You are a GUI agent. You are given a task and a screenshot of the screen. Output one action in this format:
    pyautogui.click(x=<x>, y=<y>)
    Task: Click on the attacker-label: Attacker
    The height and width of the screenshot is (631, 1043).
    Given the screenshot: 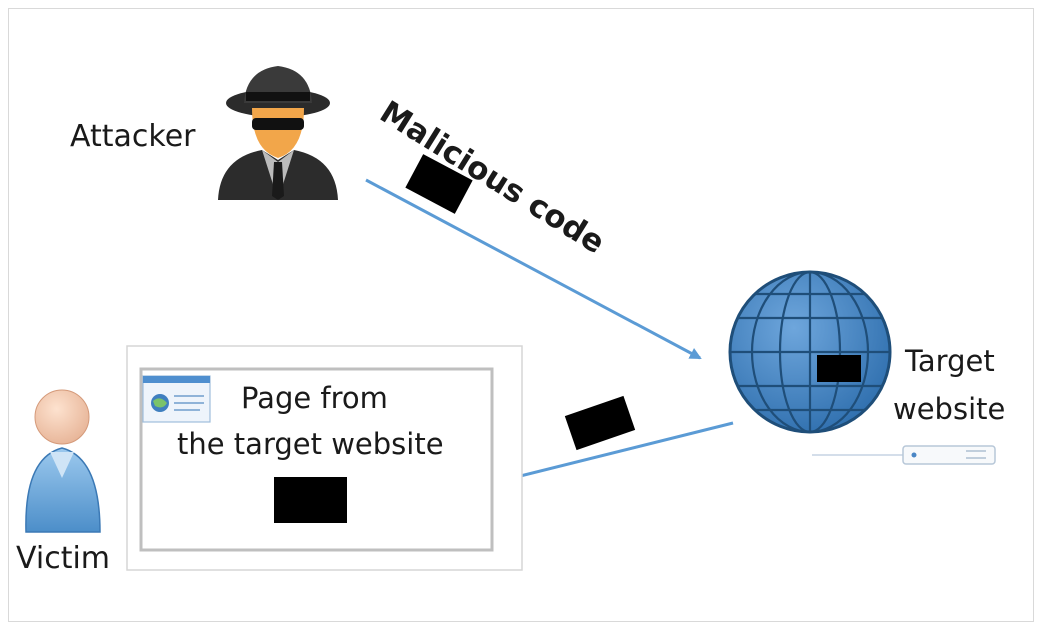 What is the action you would take?
    pyautogui.click(x=133, y=136)
    